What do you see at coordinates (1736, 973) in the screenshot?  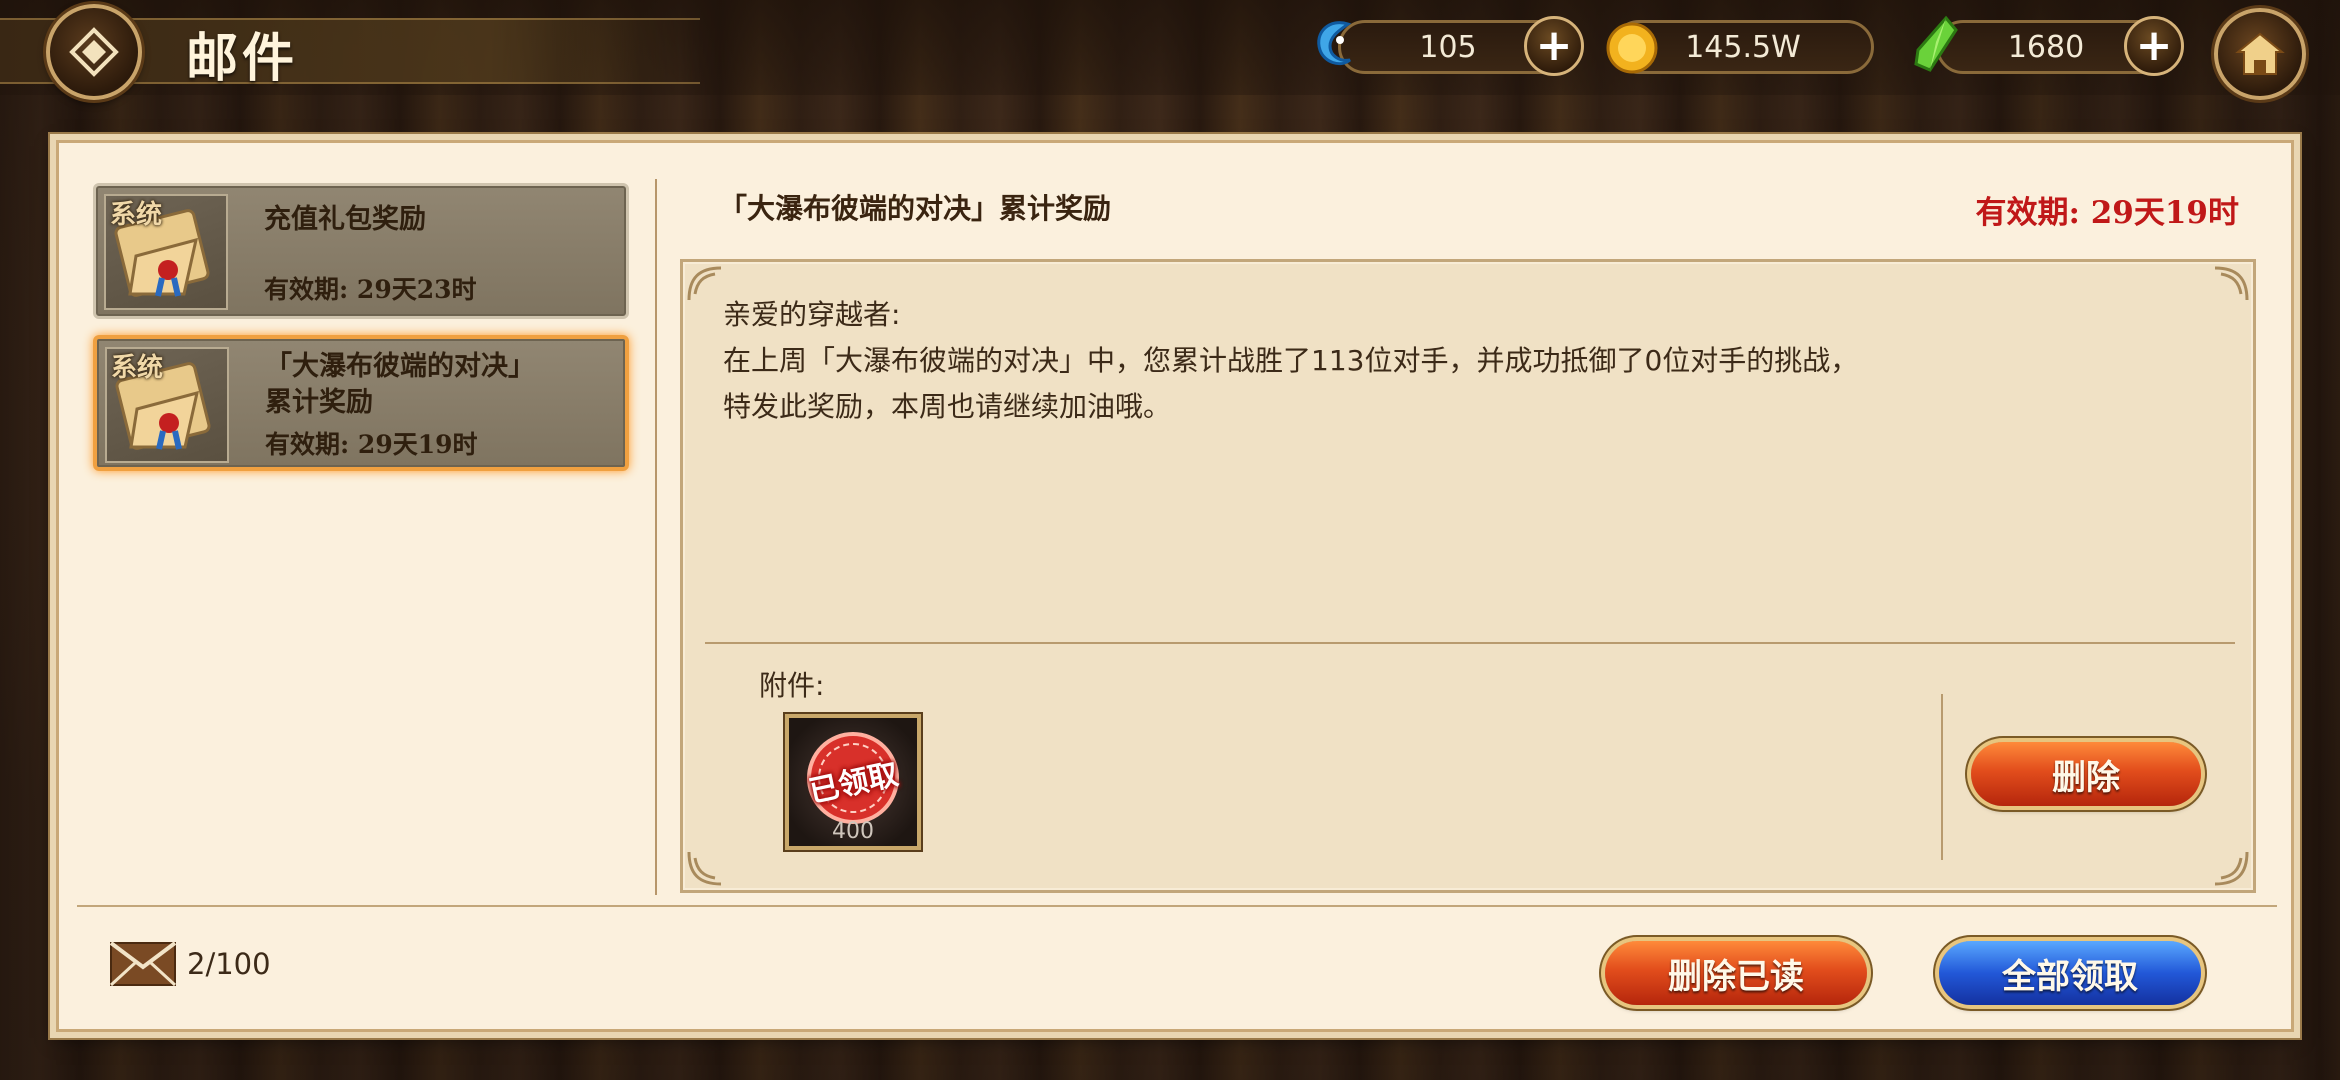 I see `delete-read-button: 删除已读` at bounding box center [1736, 973].